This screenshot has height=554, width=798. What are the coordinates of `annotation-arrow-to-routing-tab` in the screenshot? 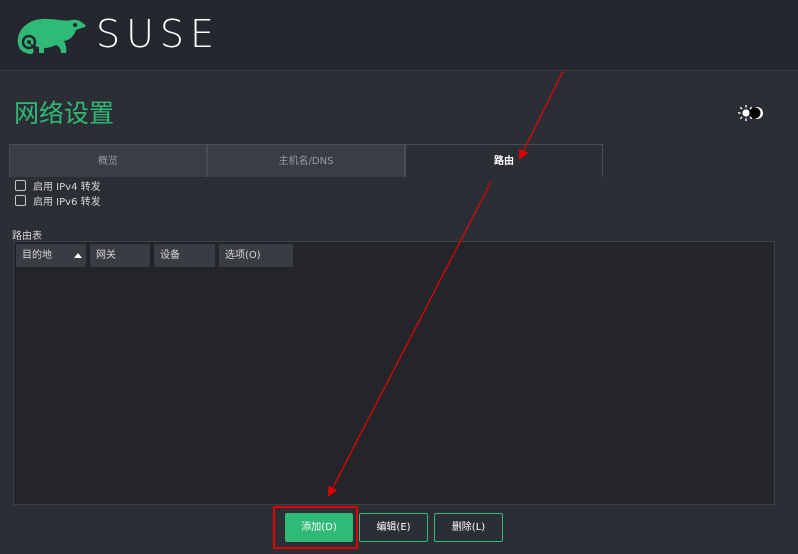 It's located at (541, 115).